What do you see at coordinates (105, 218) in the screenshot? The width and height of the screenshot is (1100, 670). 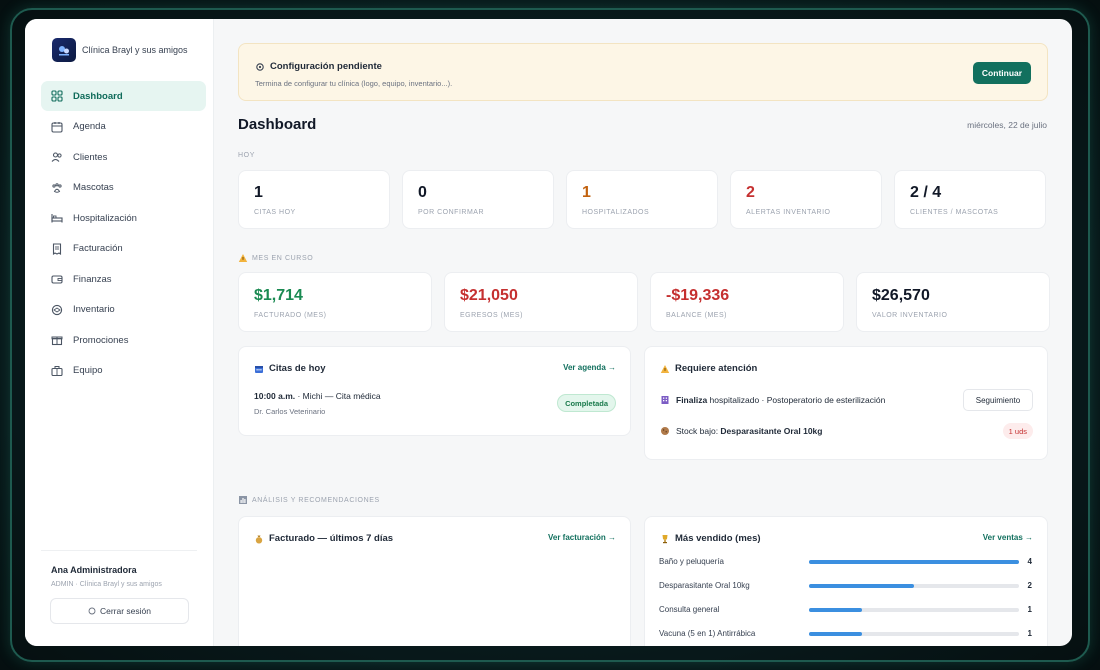 I see `sidebar-item-label: Hospitalización` at bounding box center [105, 218].